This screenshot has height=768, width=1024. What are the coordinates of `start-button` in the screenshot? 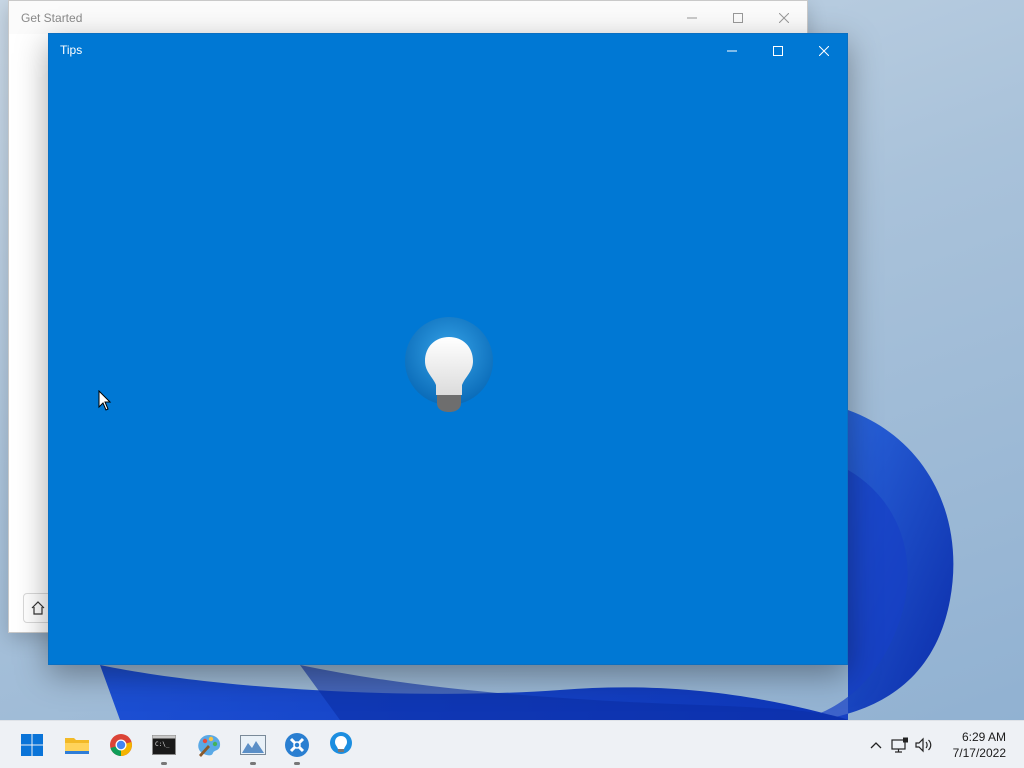 It's located at (32, 745).